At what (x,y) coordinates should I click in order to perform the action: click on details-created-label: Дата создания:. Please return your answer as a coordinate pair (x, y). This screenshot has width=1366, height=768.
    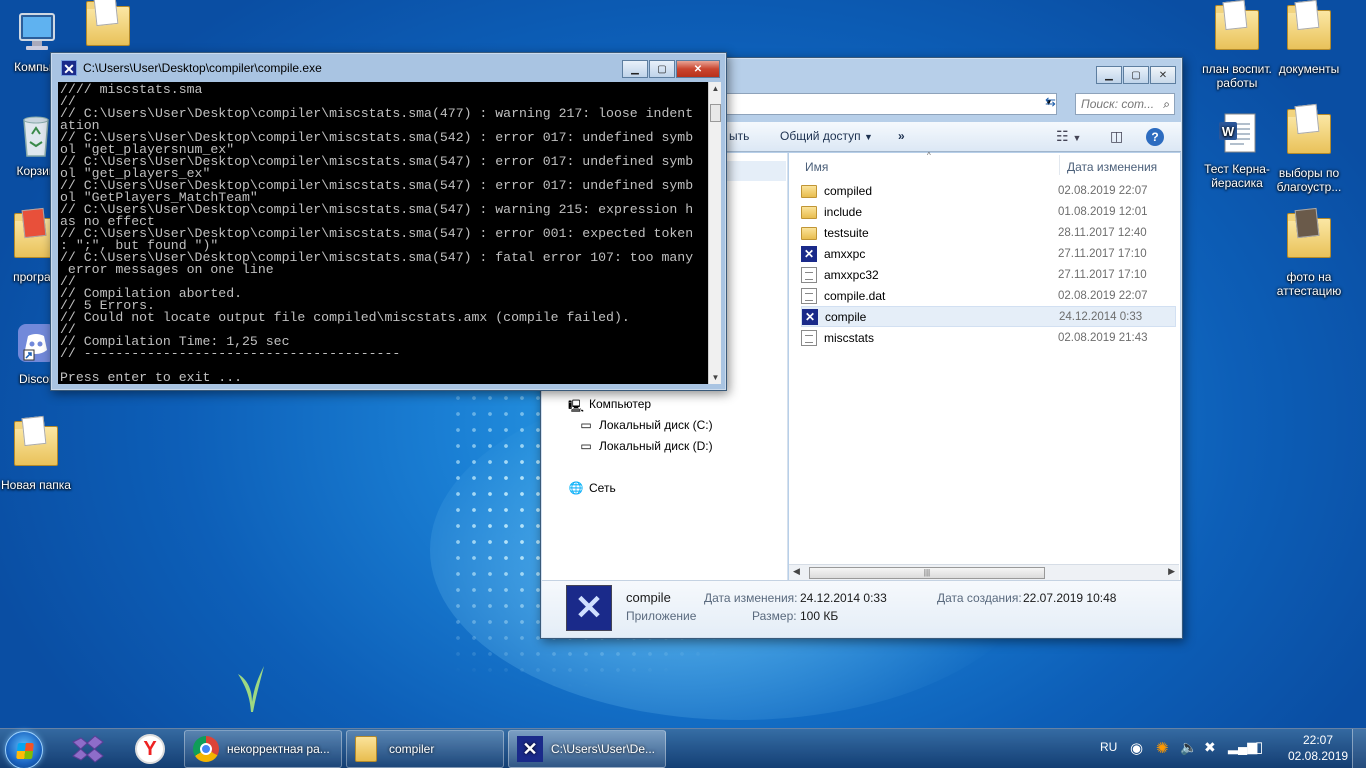
    Looking at the image, I should click on (979, 598).